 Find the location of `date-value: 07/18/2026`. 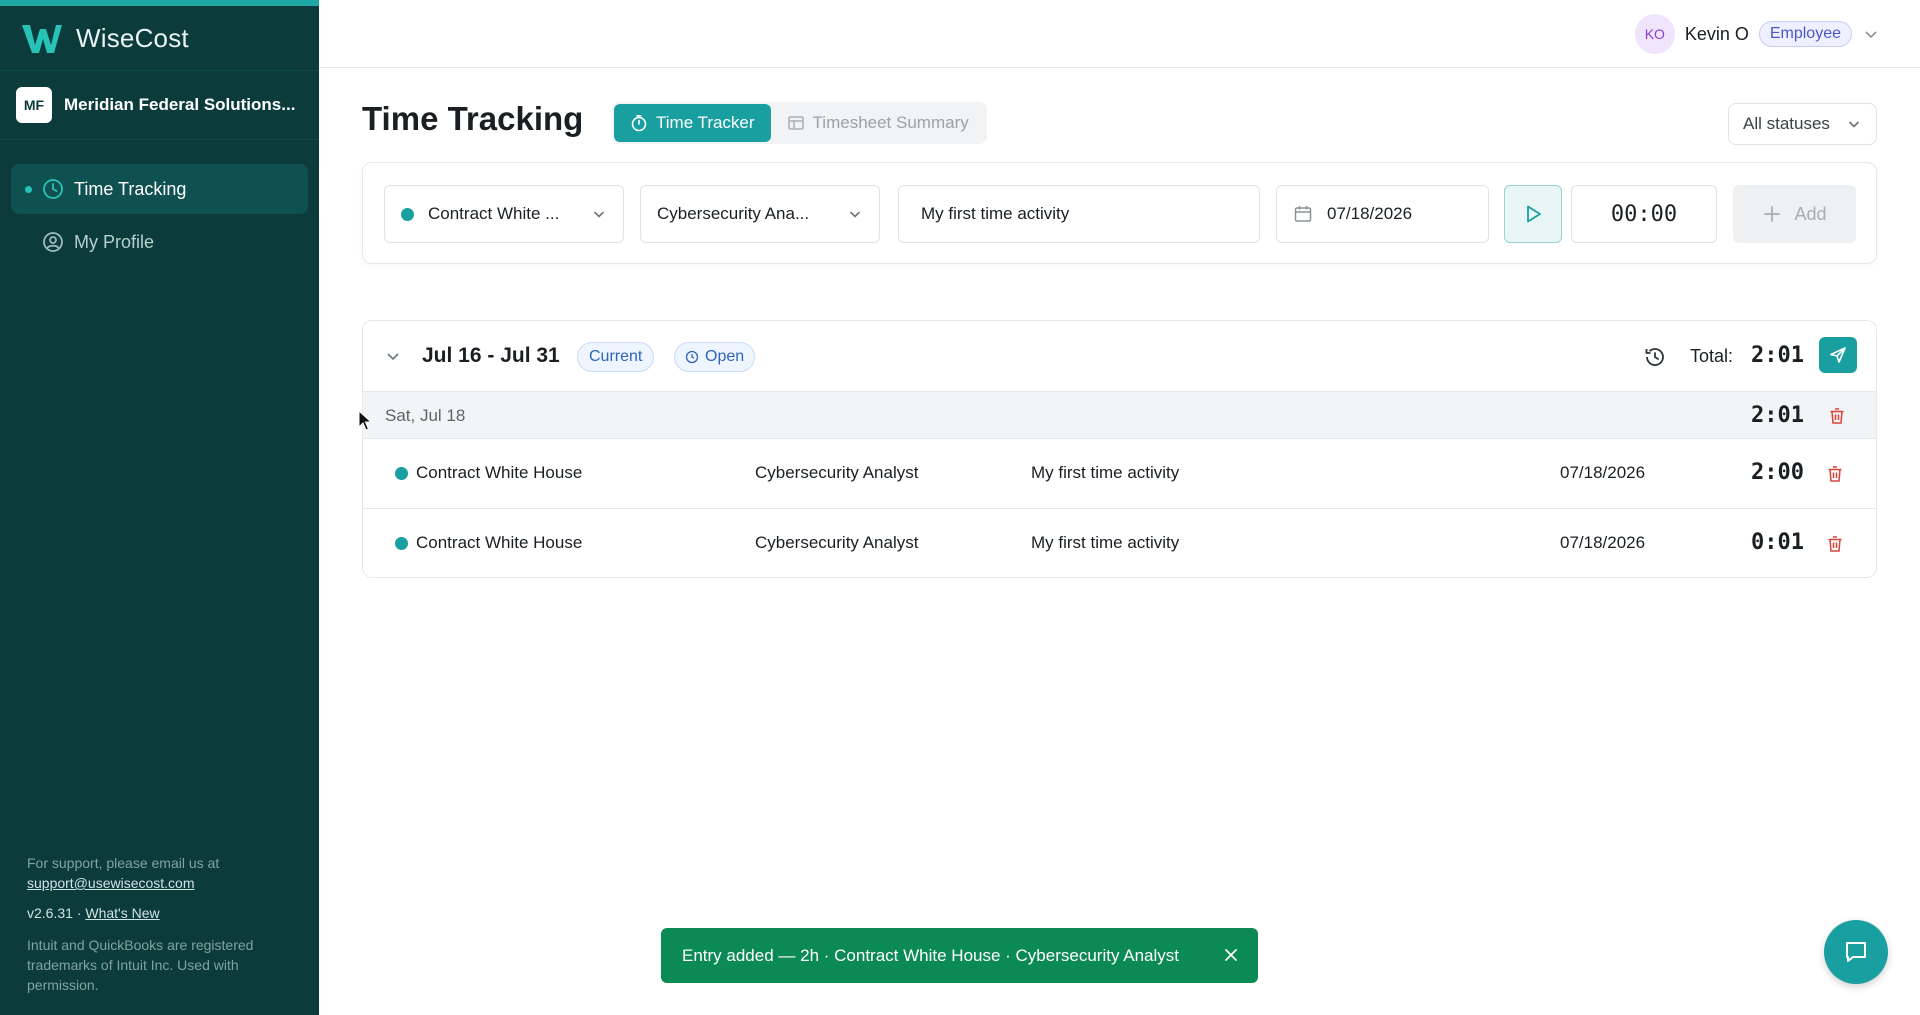

date-value: 07/18/2026 is located at coordinates (1370, 213).